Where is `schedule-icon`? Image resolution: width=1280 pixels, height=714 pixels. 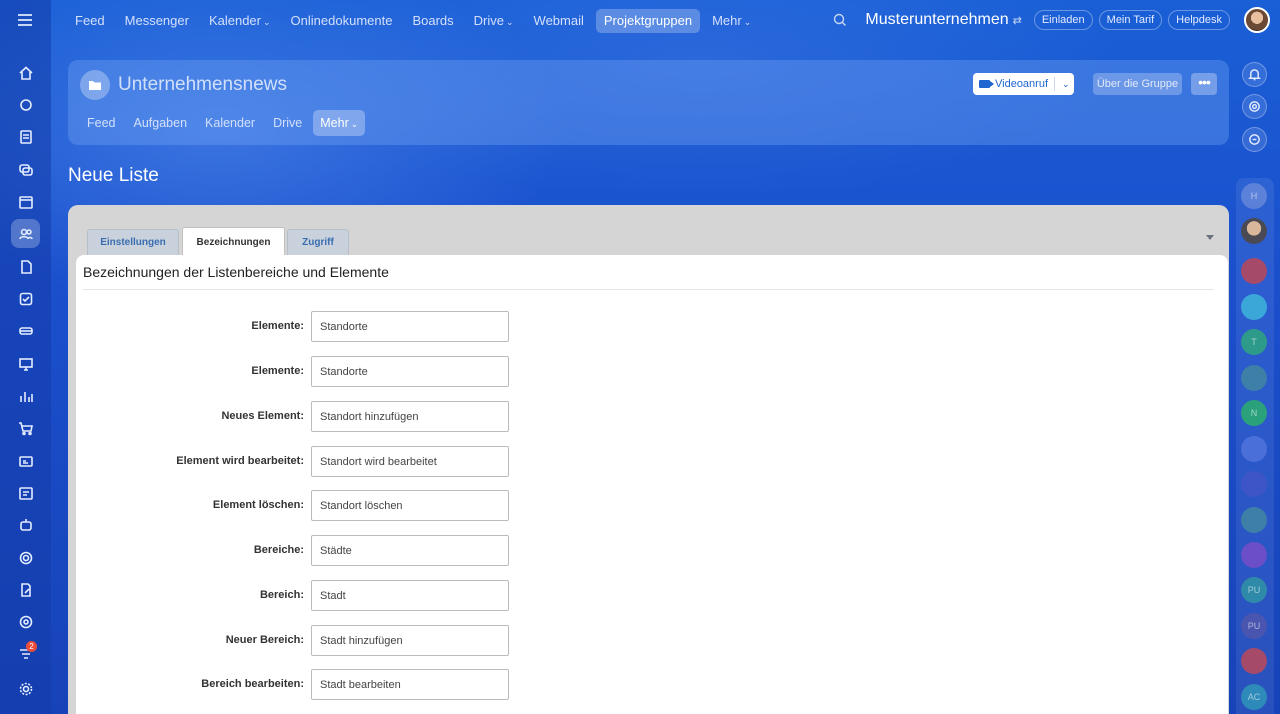
schedule-icon is located at coordinates (25, 492).